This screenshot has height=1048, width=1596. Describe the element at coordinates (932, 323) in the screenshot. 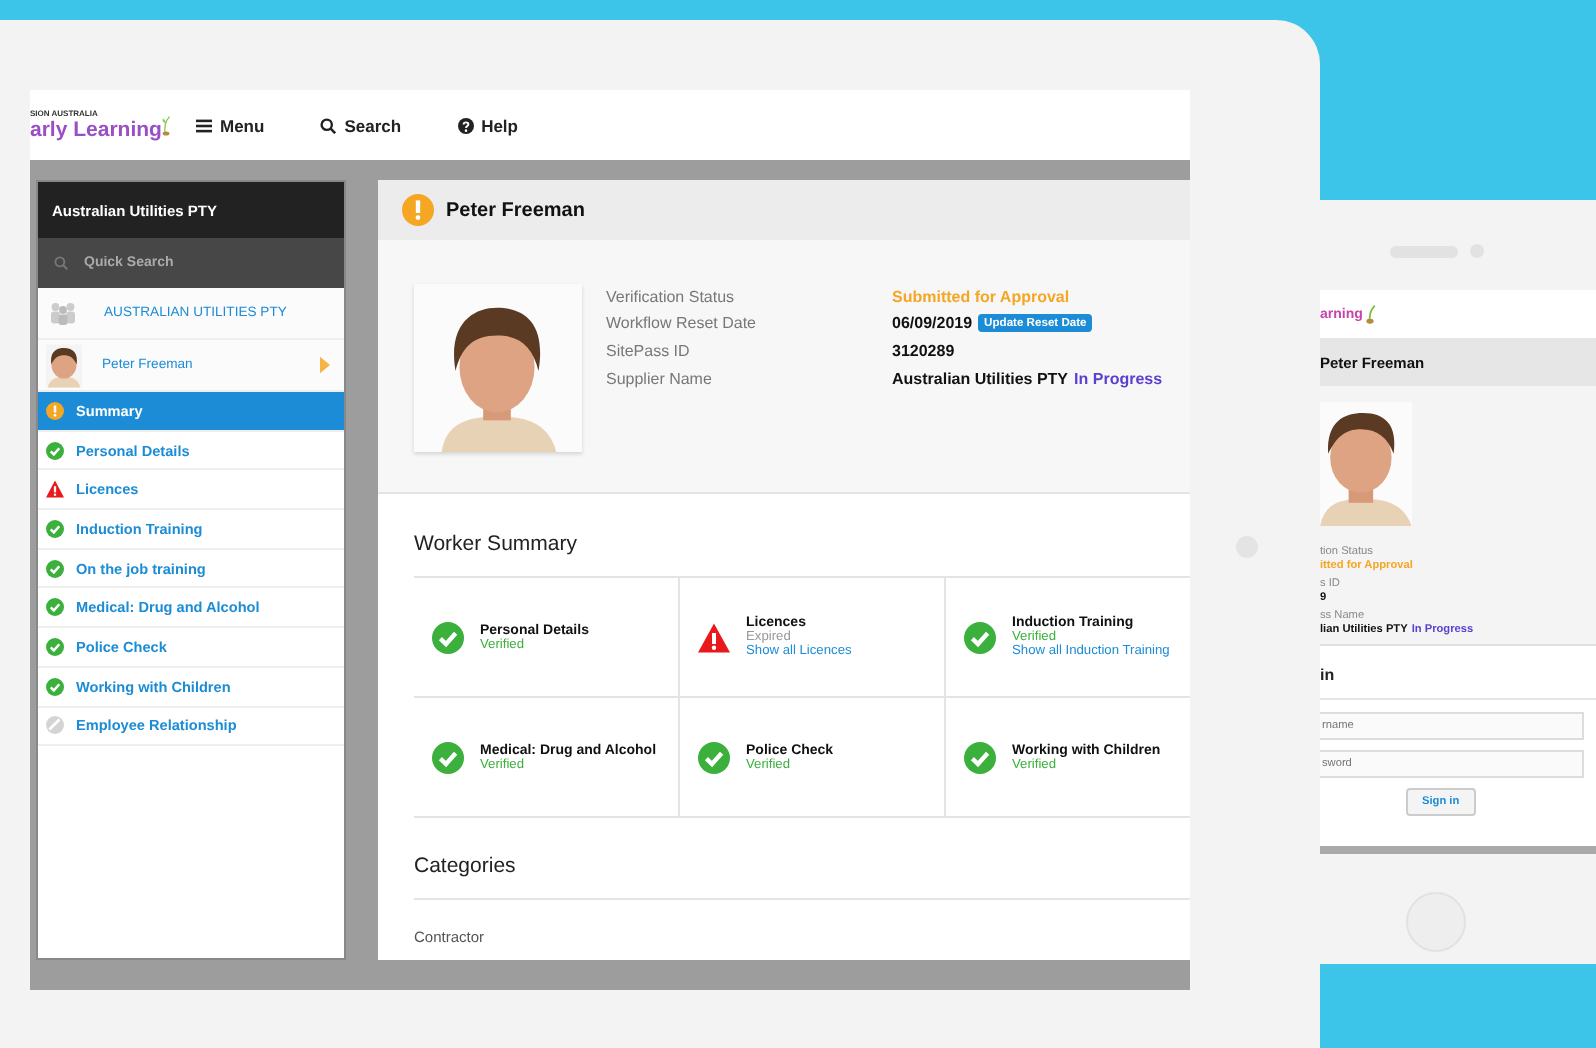

I see `field-value: 06/09/2019` at that location.